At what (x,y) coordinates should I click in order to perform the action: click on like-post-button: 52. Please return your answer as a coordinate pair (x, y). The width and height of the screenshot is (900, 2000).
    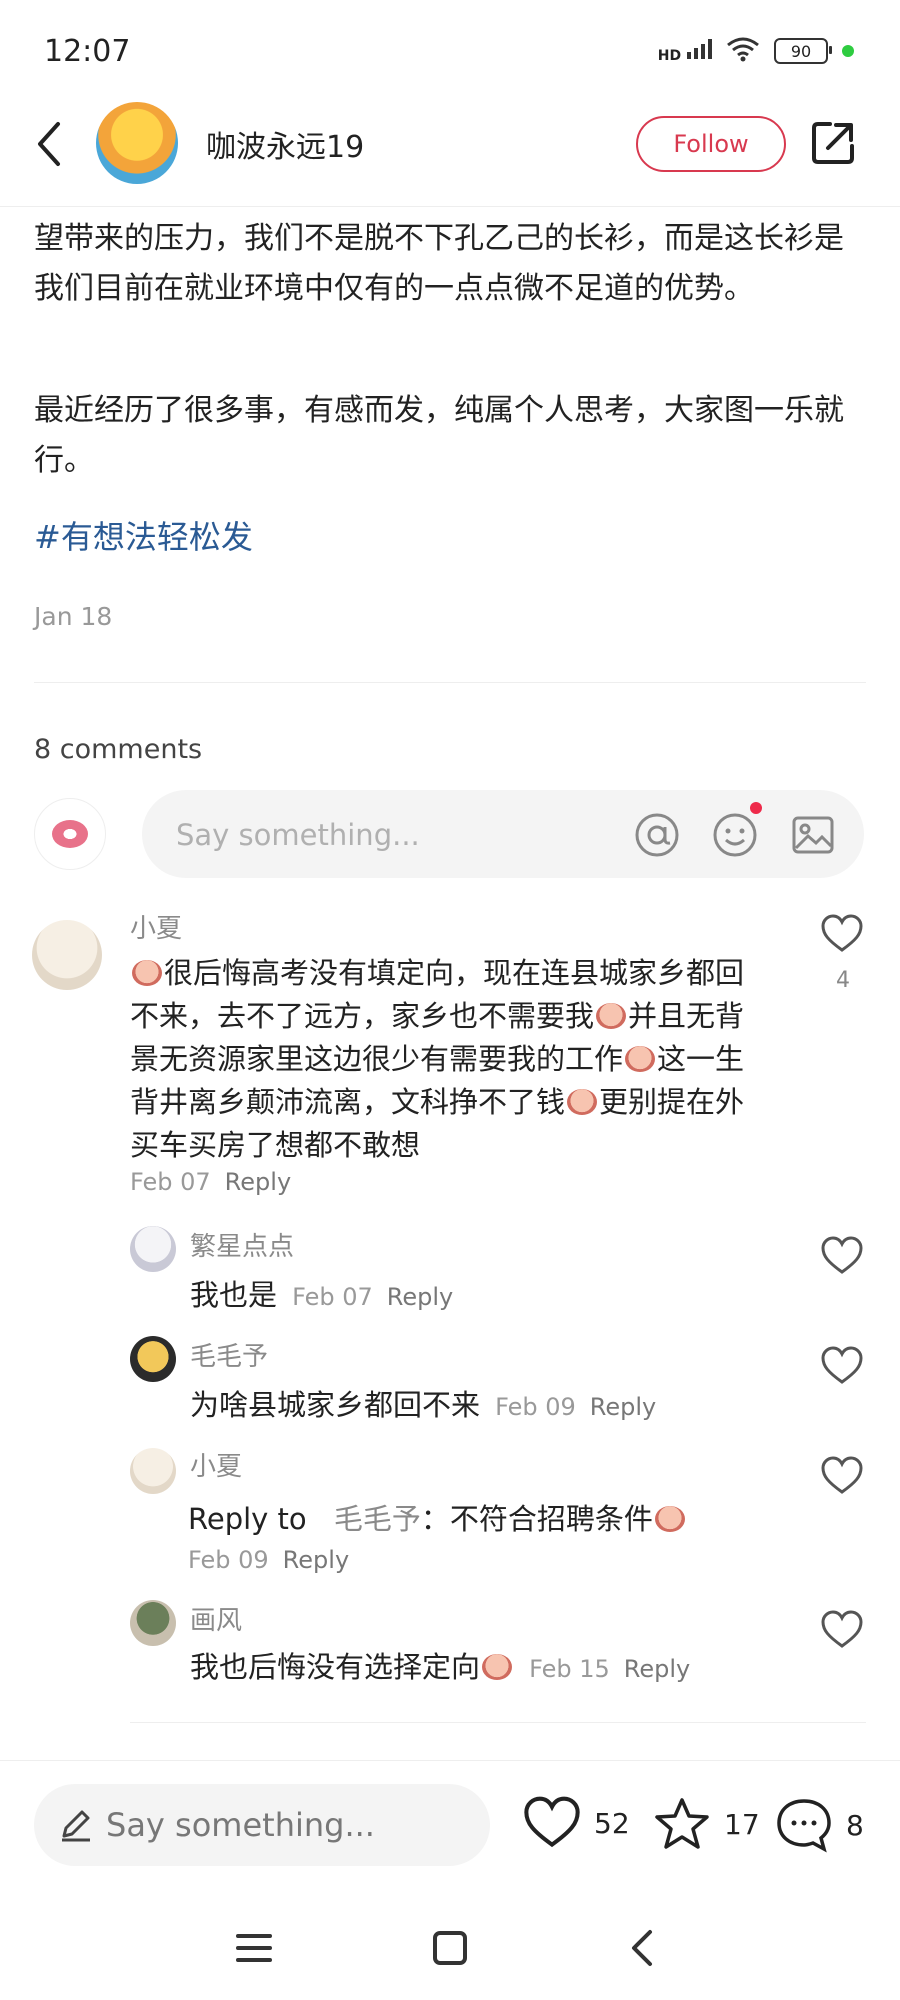
    Looking at the image, I should click on (576, 1823).